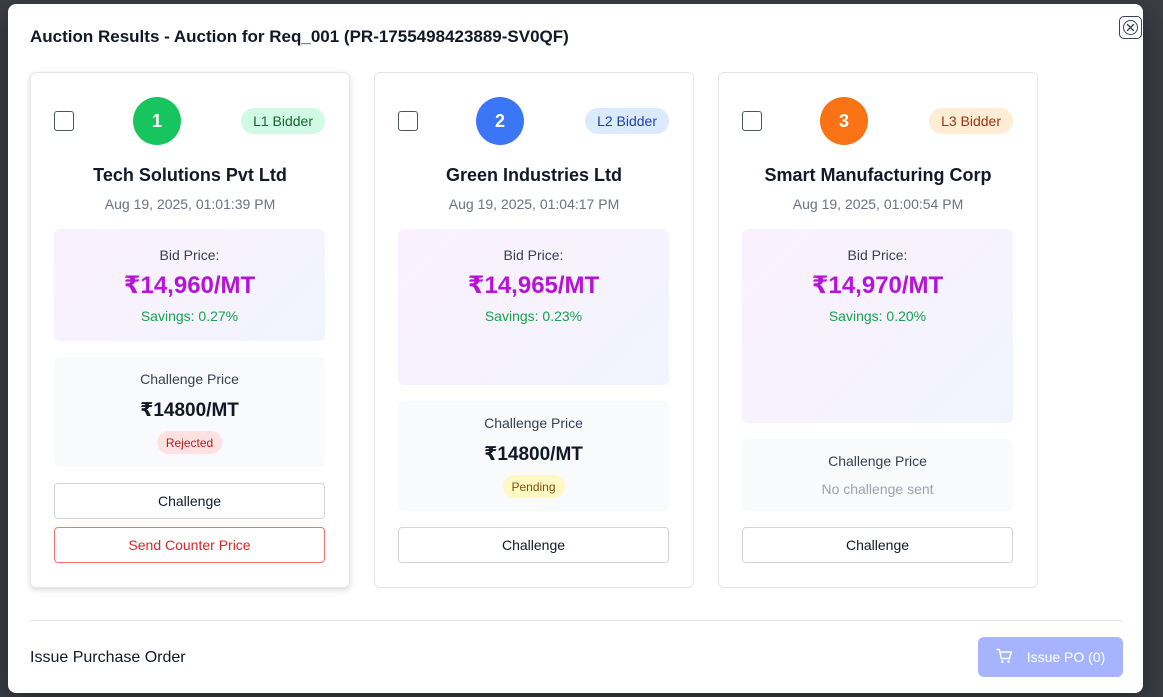 The width and height of the screenshot is (1163, 697). What do you see at coordinates (157, 121) in the screenshot?
I see `rank-circle: 1` at bounding box center [157, 121].